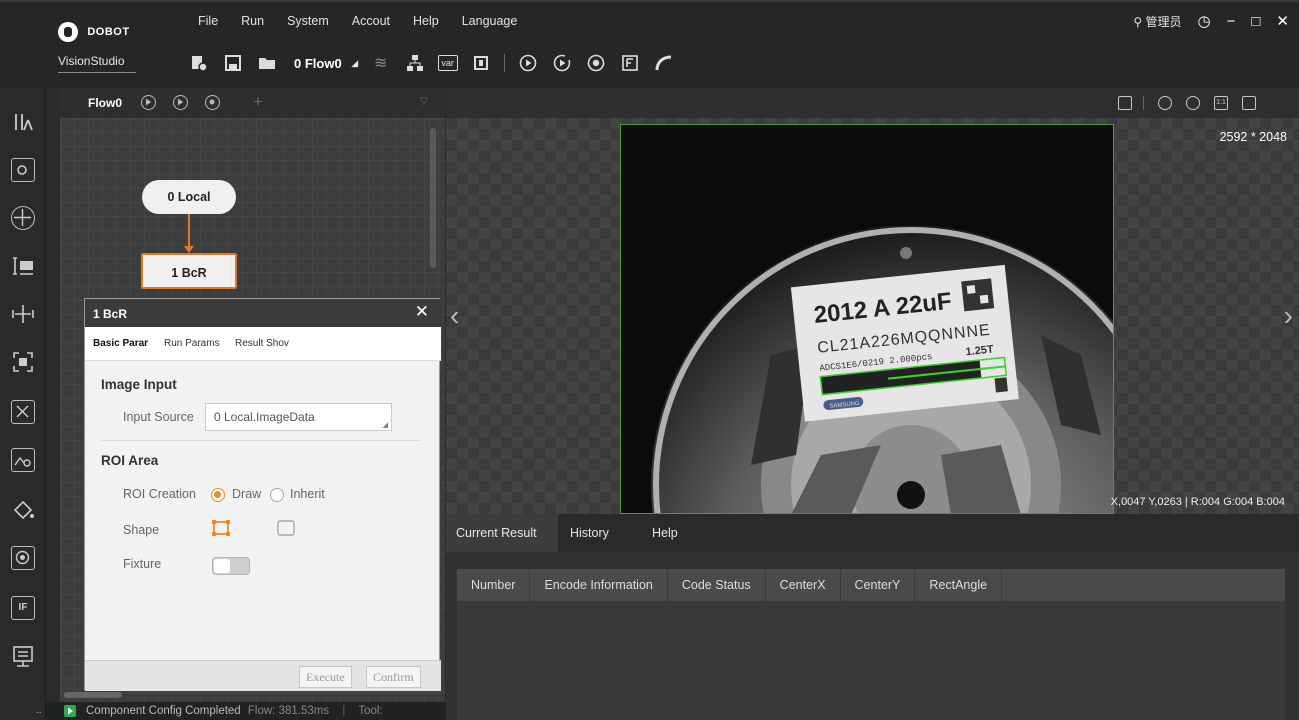 Image resolution: width=1299 pixels, height=720 pixels. Describe the element at coordinates (209, 21) in the screenshot. I see `menu-file: File` at that location.